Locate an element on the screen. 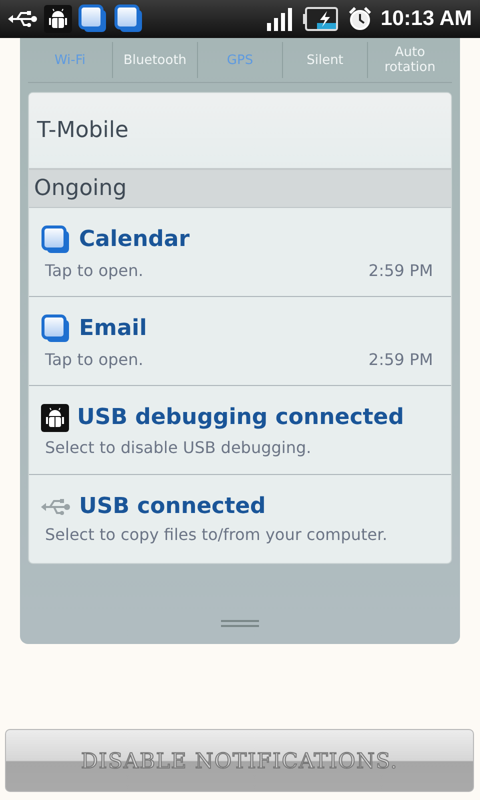  signal-icon is located at coordinates (279, 19).